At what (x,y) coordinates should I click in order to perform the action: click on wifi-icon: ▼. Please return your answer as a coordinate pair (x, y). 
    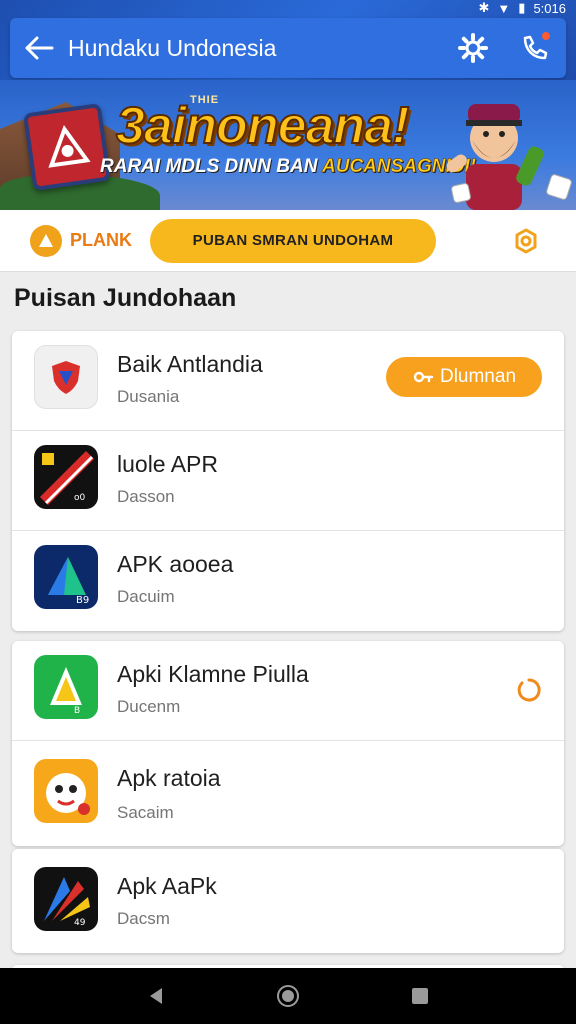
    Looking at the image, I should click on (504, 8).